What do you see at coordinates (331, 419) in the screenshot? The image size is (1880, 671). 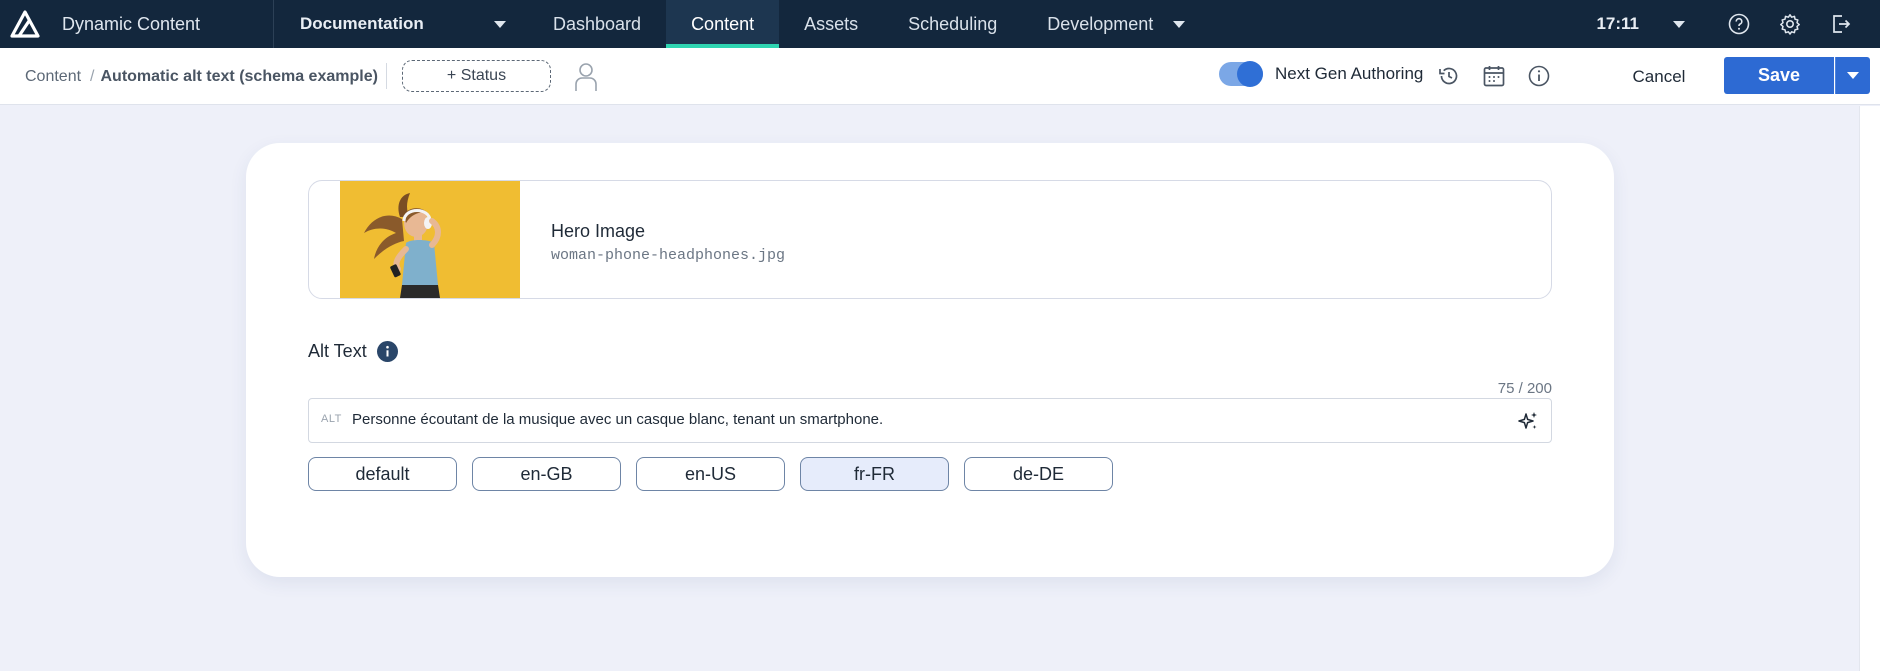 I see `alt-prefix-label: ALT` at bounding box center [331, 419].